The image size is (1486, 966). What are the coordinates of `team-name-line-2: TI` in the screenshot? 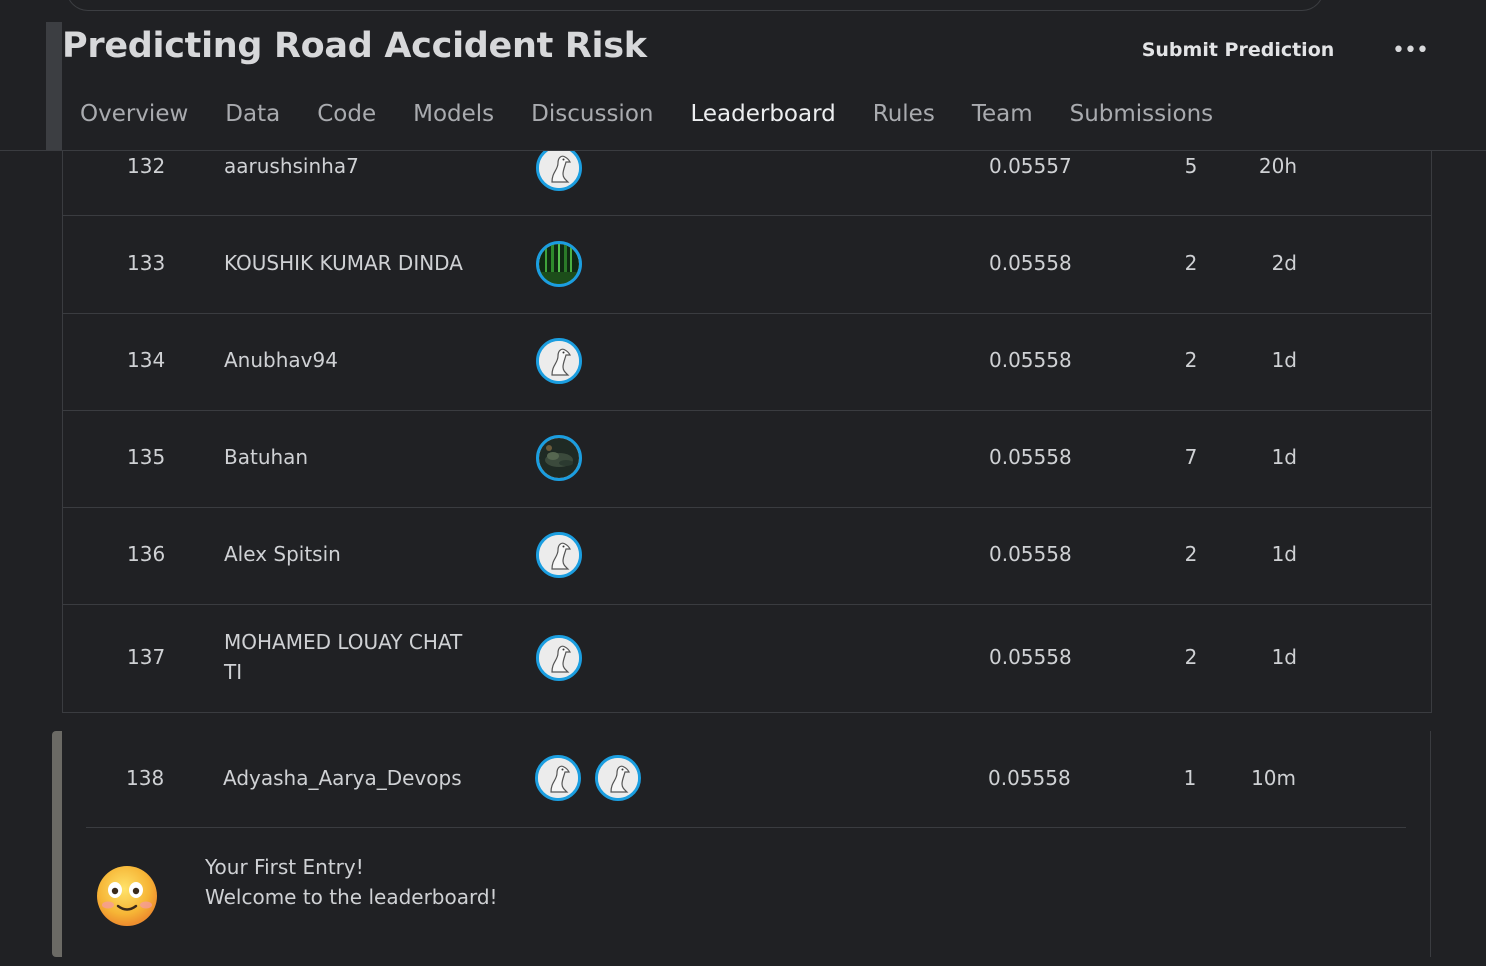 It's located at (233, 672).